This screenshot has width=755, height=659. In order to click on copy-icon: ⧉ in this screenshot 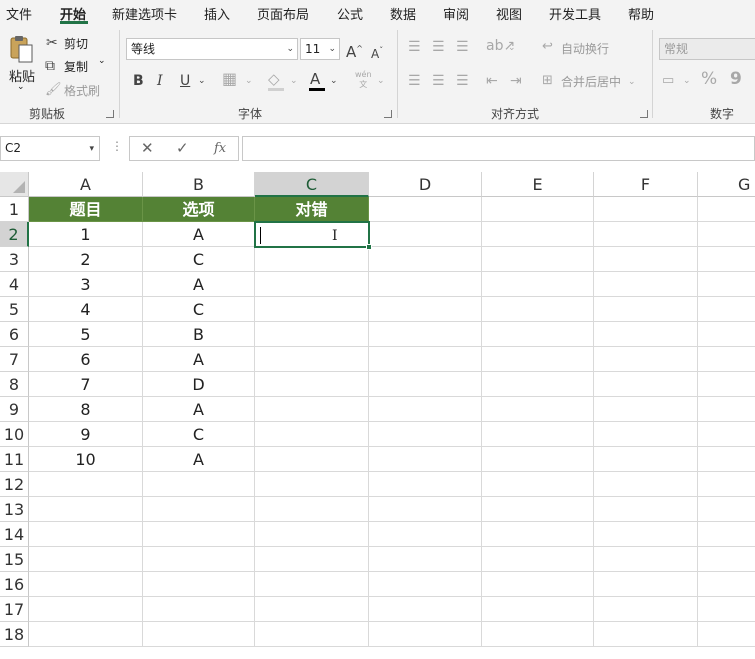, I will do `click(50, 66)`.